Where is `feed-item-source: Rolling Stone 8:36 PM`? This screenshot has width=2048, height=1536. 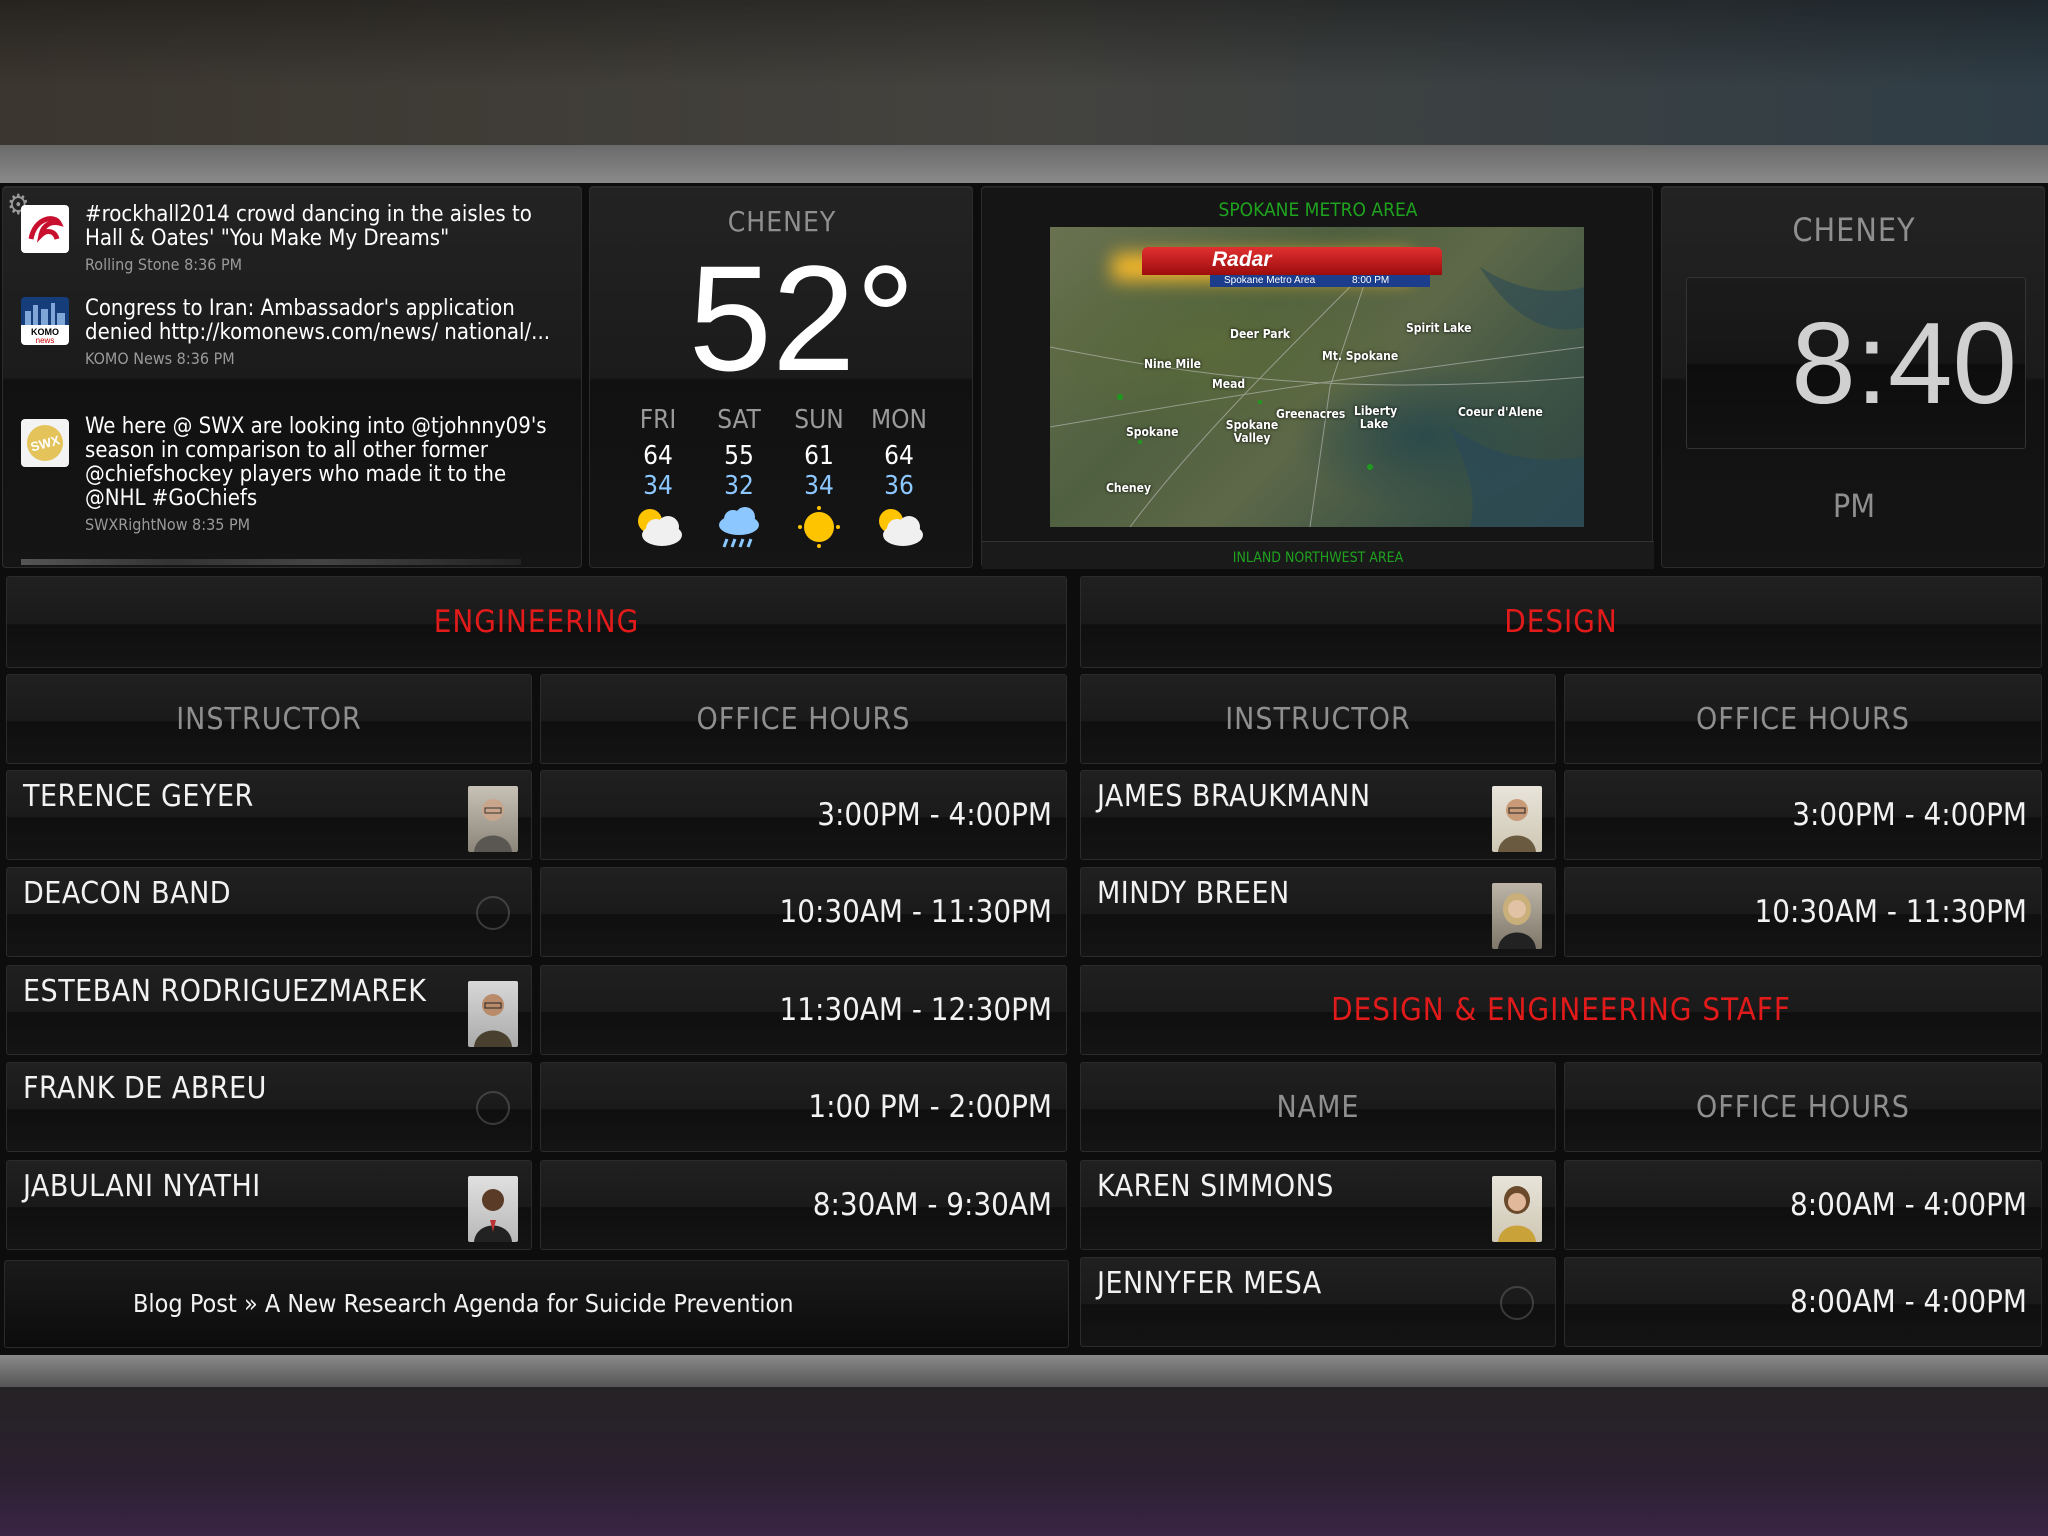 feed-item-source: Rolling Stone 8:36 PM is located at coordinates (164, 264).